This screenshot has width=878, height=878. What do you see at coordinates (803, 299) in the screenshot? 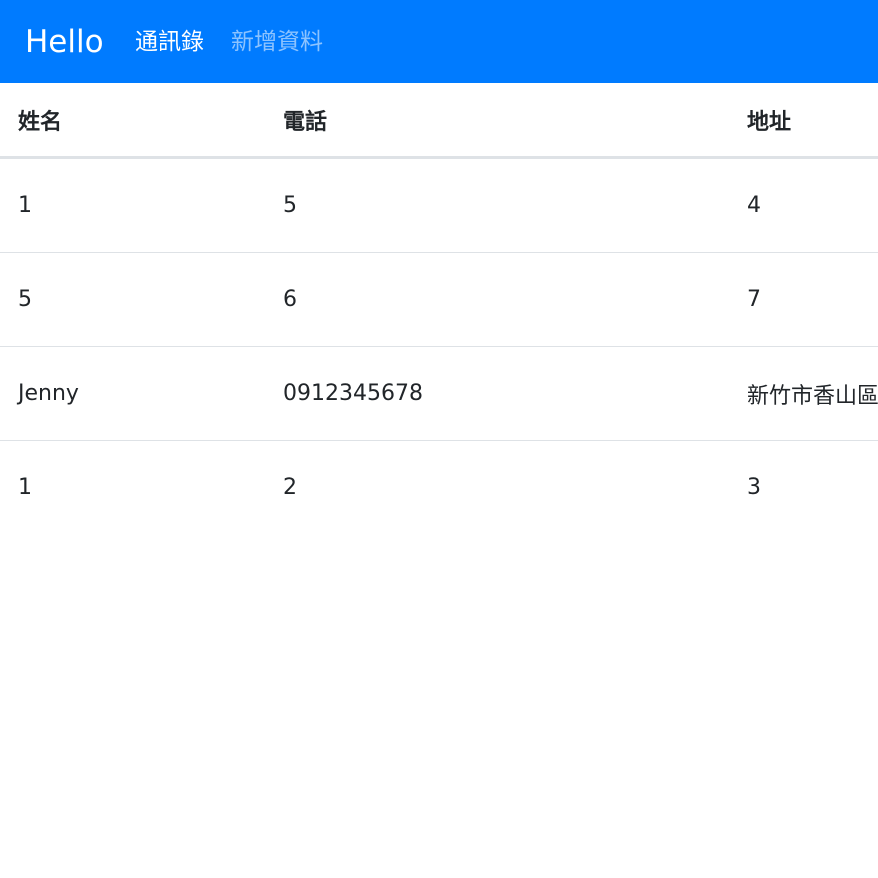
I see `cell-address: 7` at bounding box center [803, 299].